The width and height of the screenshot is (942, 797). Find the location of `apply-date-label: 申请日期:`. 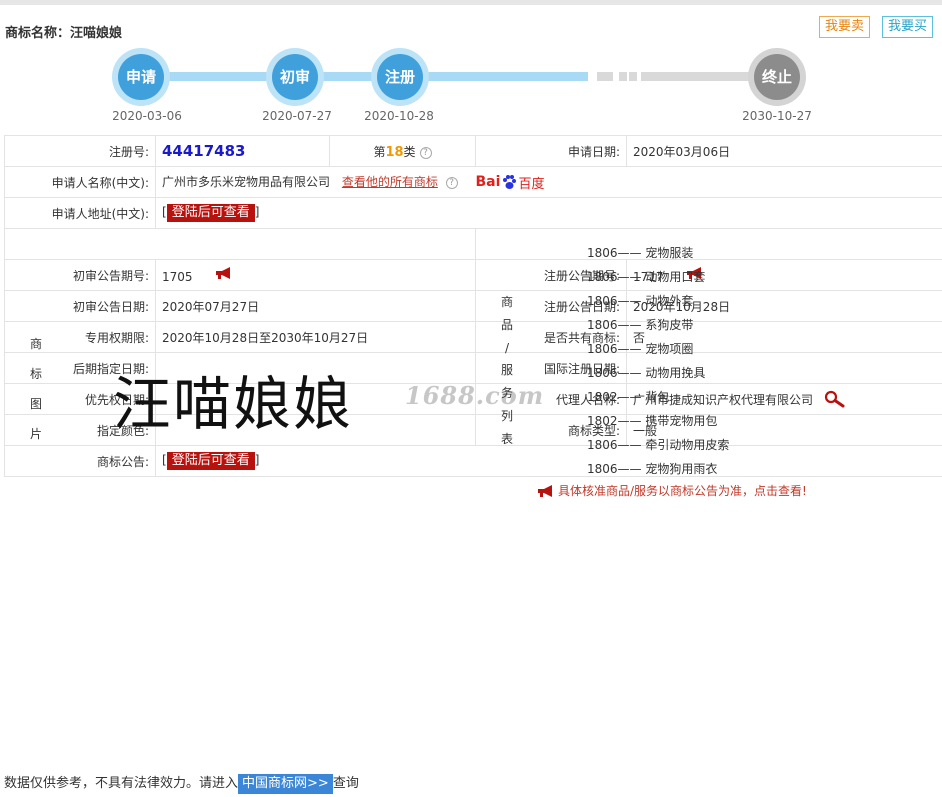

apply-date-label: 申请日期: is located at coordinates (551, 151).